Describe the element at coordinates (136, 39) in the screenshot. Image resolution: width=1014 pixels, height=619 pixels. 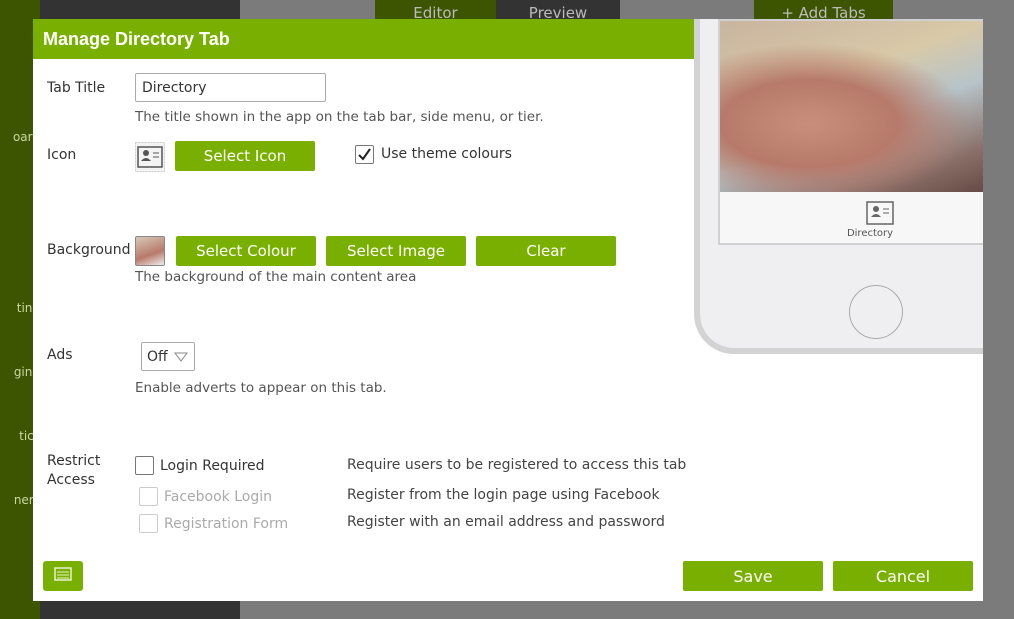
I see `dialog-title: Manage Directory Tab` at that location.